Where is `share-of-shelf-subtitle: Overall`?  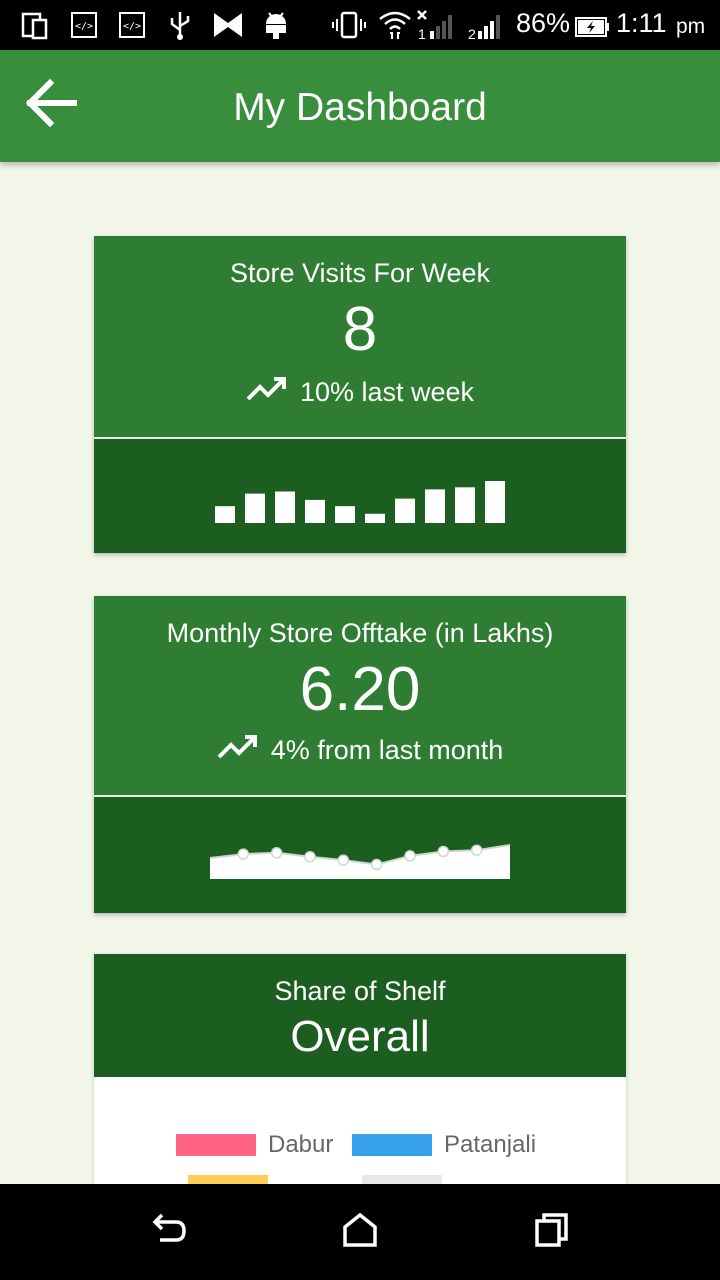 share-of-shelf-subtitle: Overall is located at coordinates (360, 1036).